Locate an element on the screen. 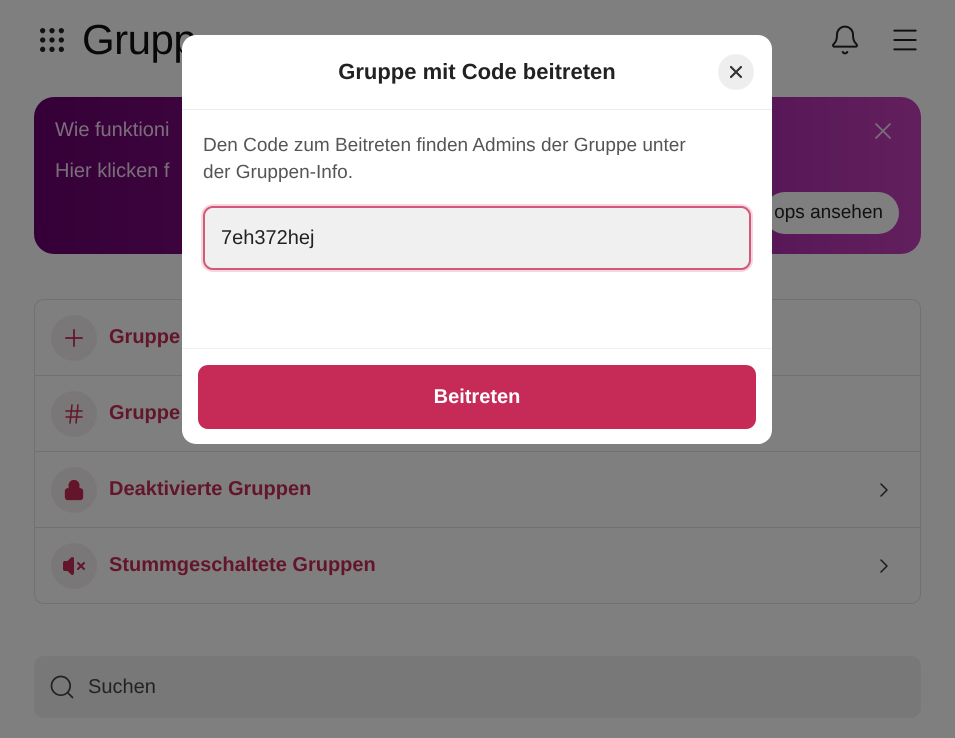  search-field: Suchen is located at coordinates (477, 687).